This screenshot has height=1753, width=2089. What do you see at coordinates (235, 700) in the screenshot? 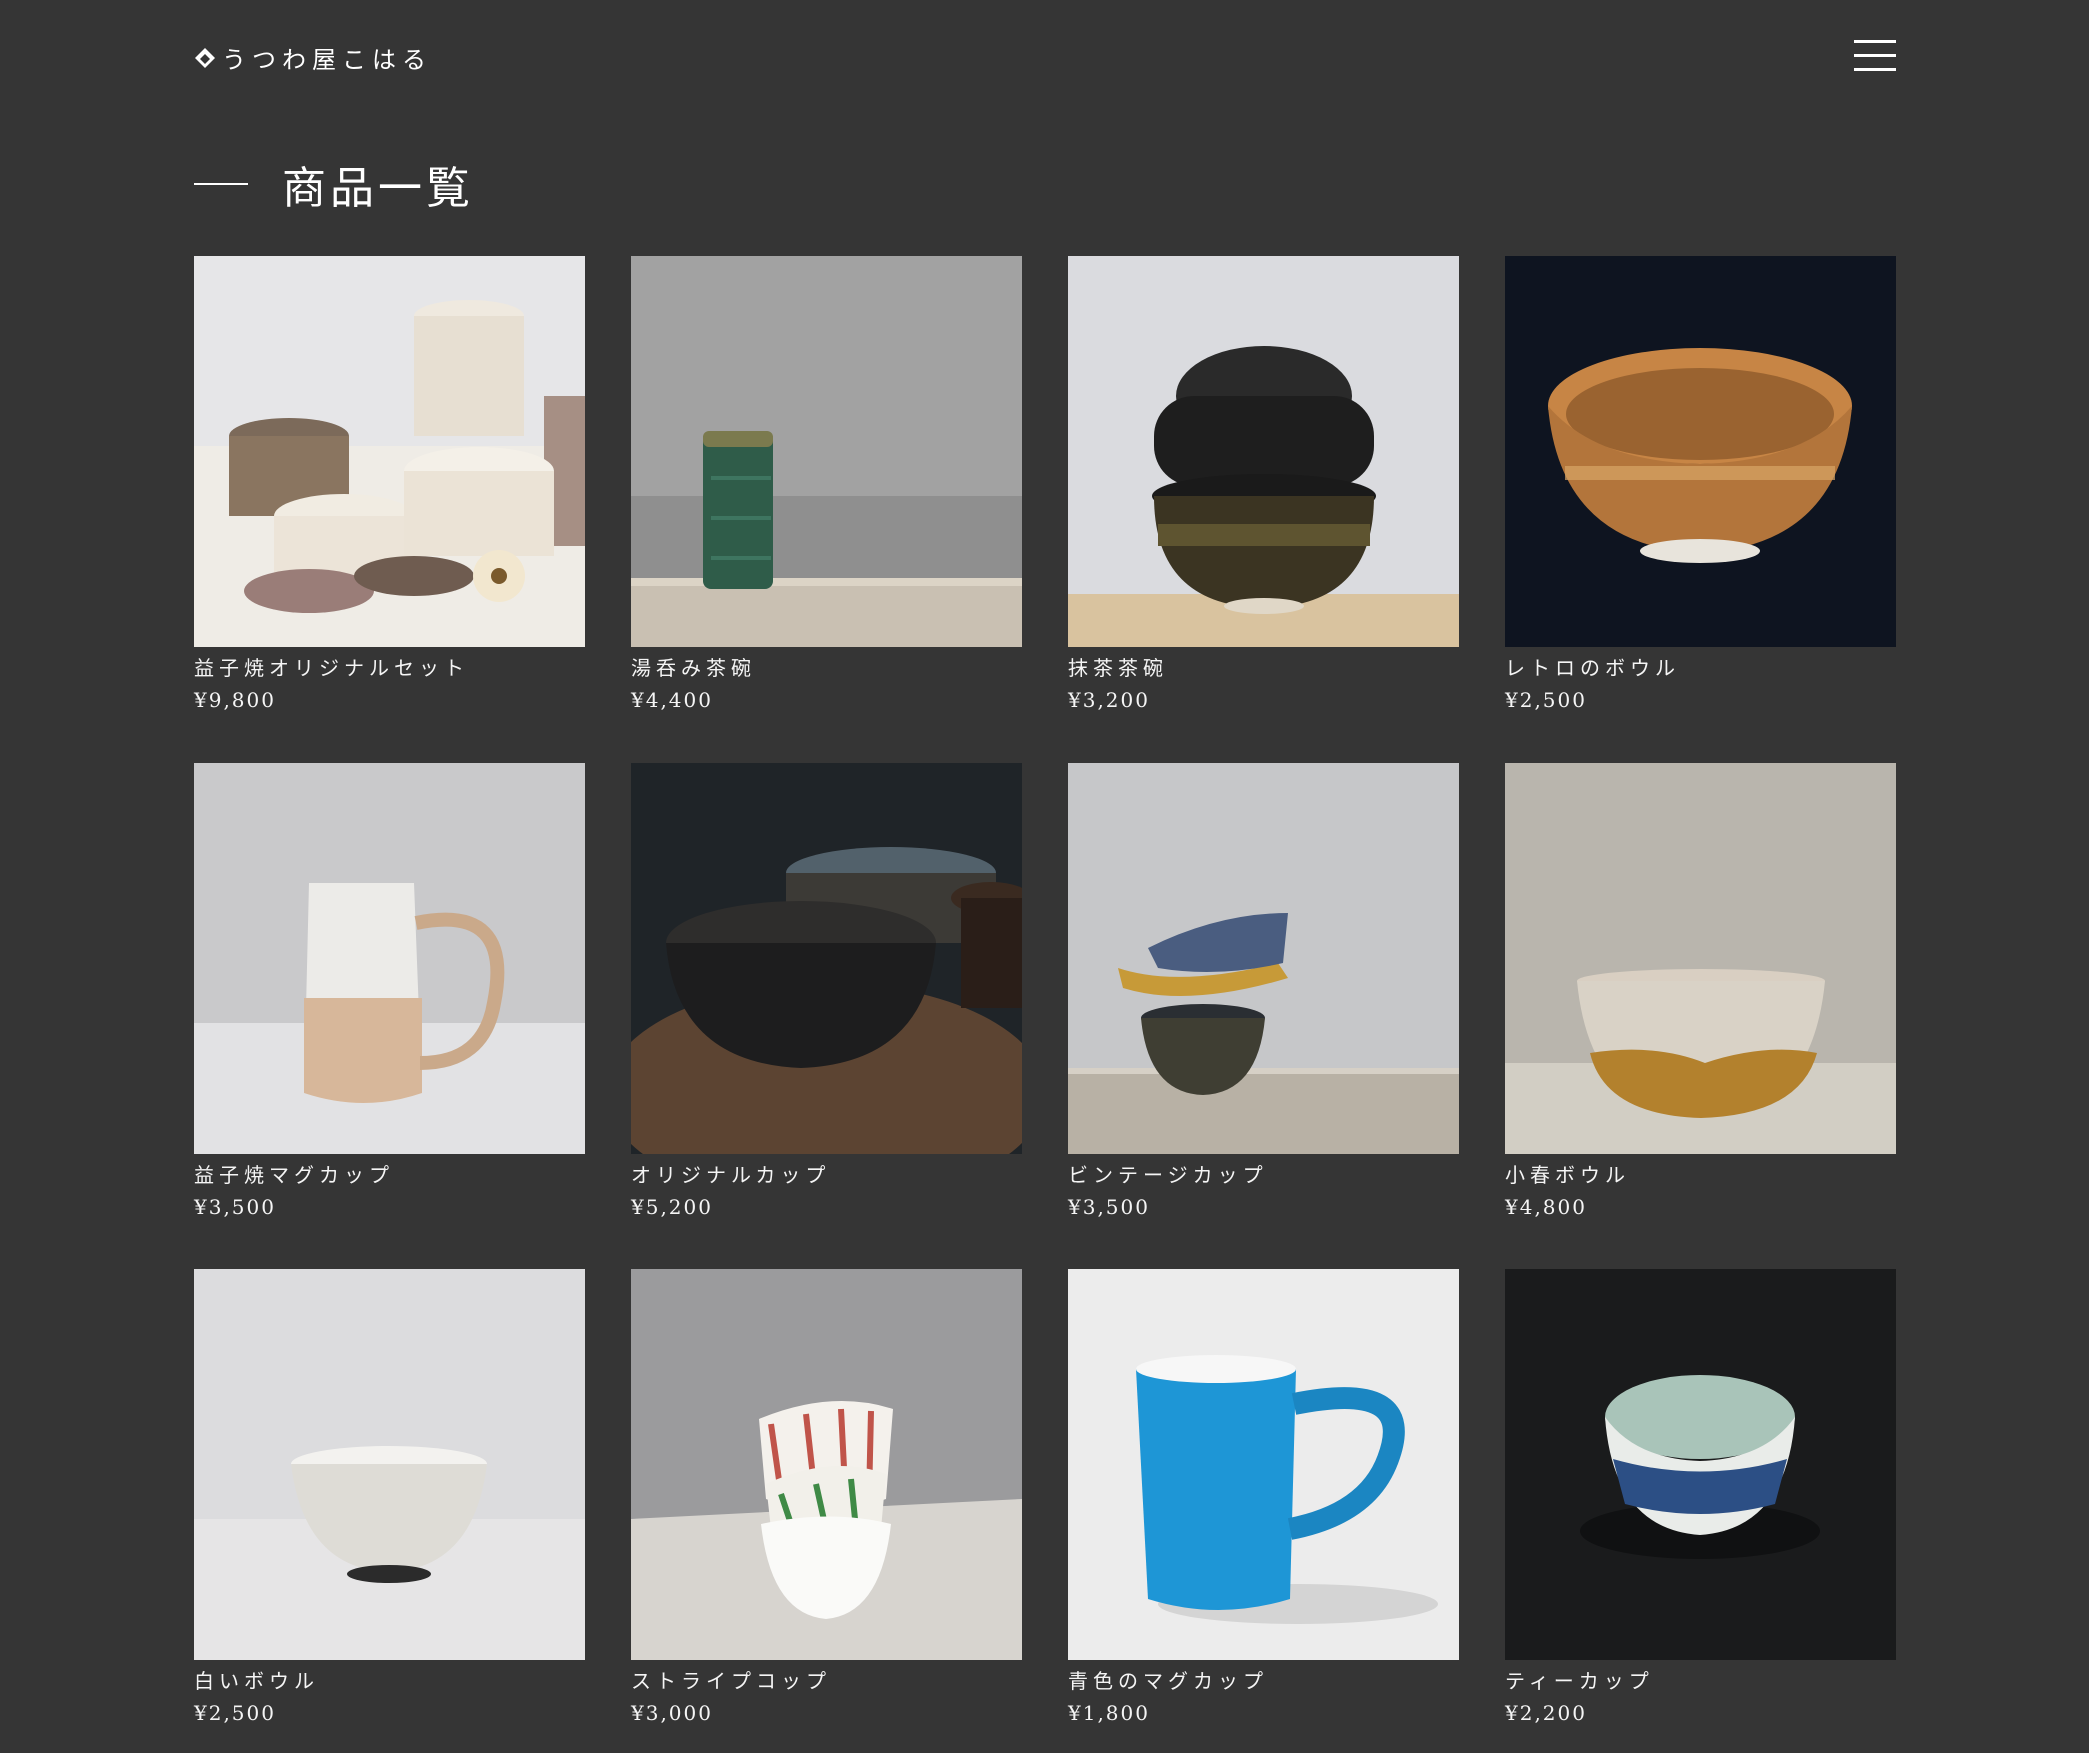
I see `product-price: ¥9,800` at bounding box center [235, 700].